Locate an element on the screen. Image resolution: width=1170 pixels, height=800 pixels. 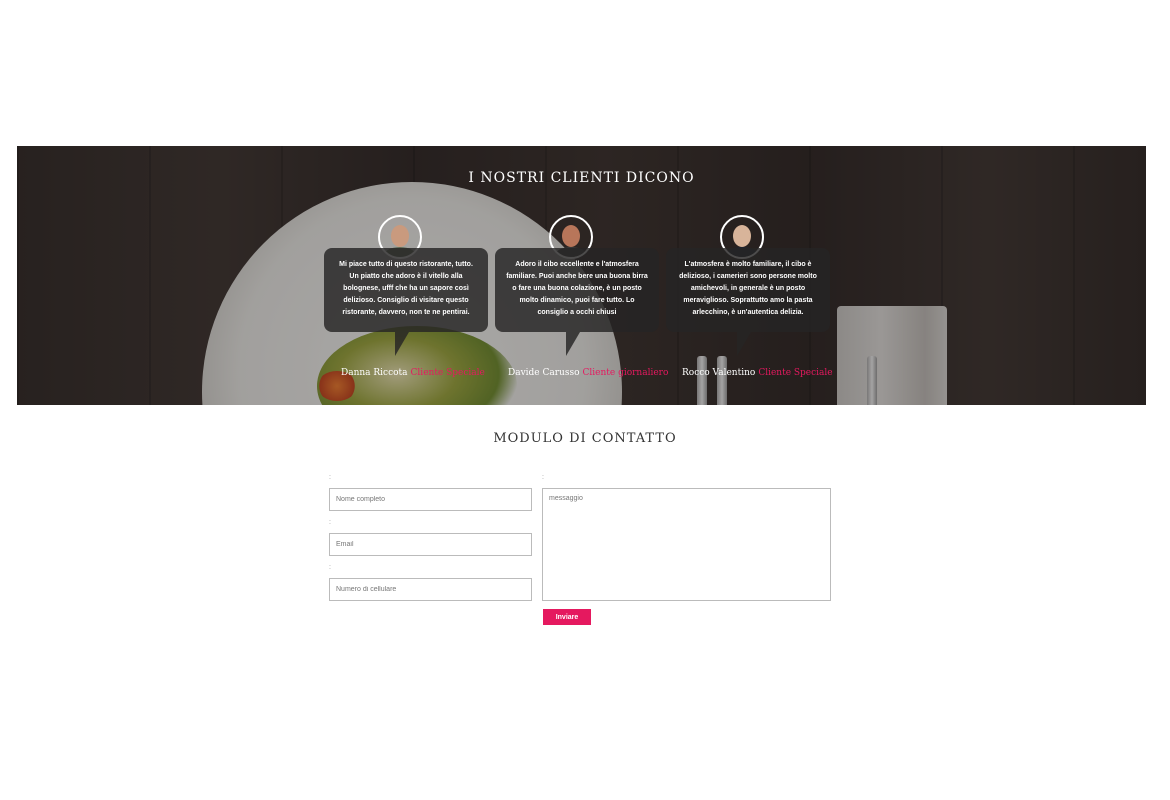
author-name: Rocco Valentino is located at coordinates (719, 373).